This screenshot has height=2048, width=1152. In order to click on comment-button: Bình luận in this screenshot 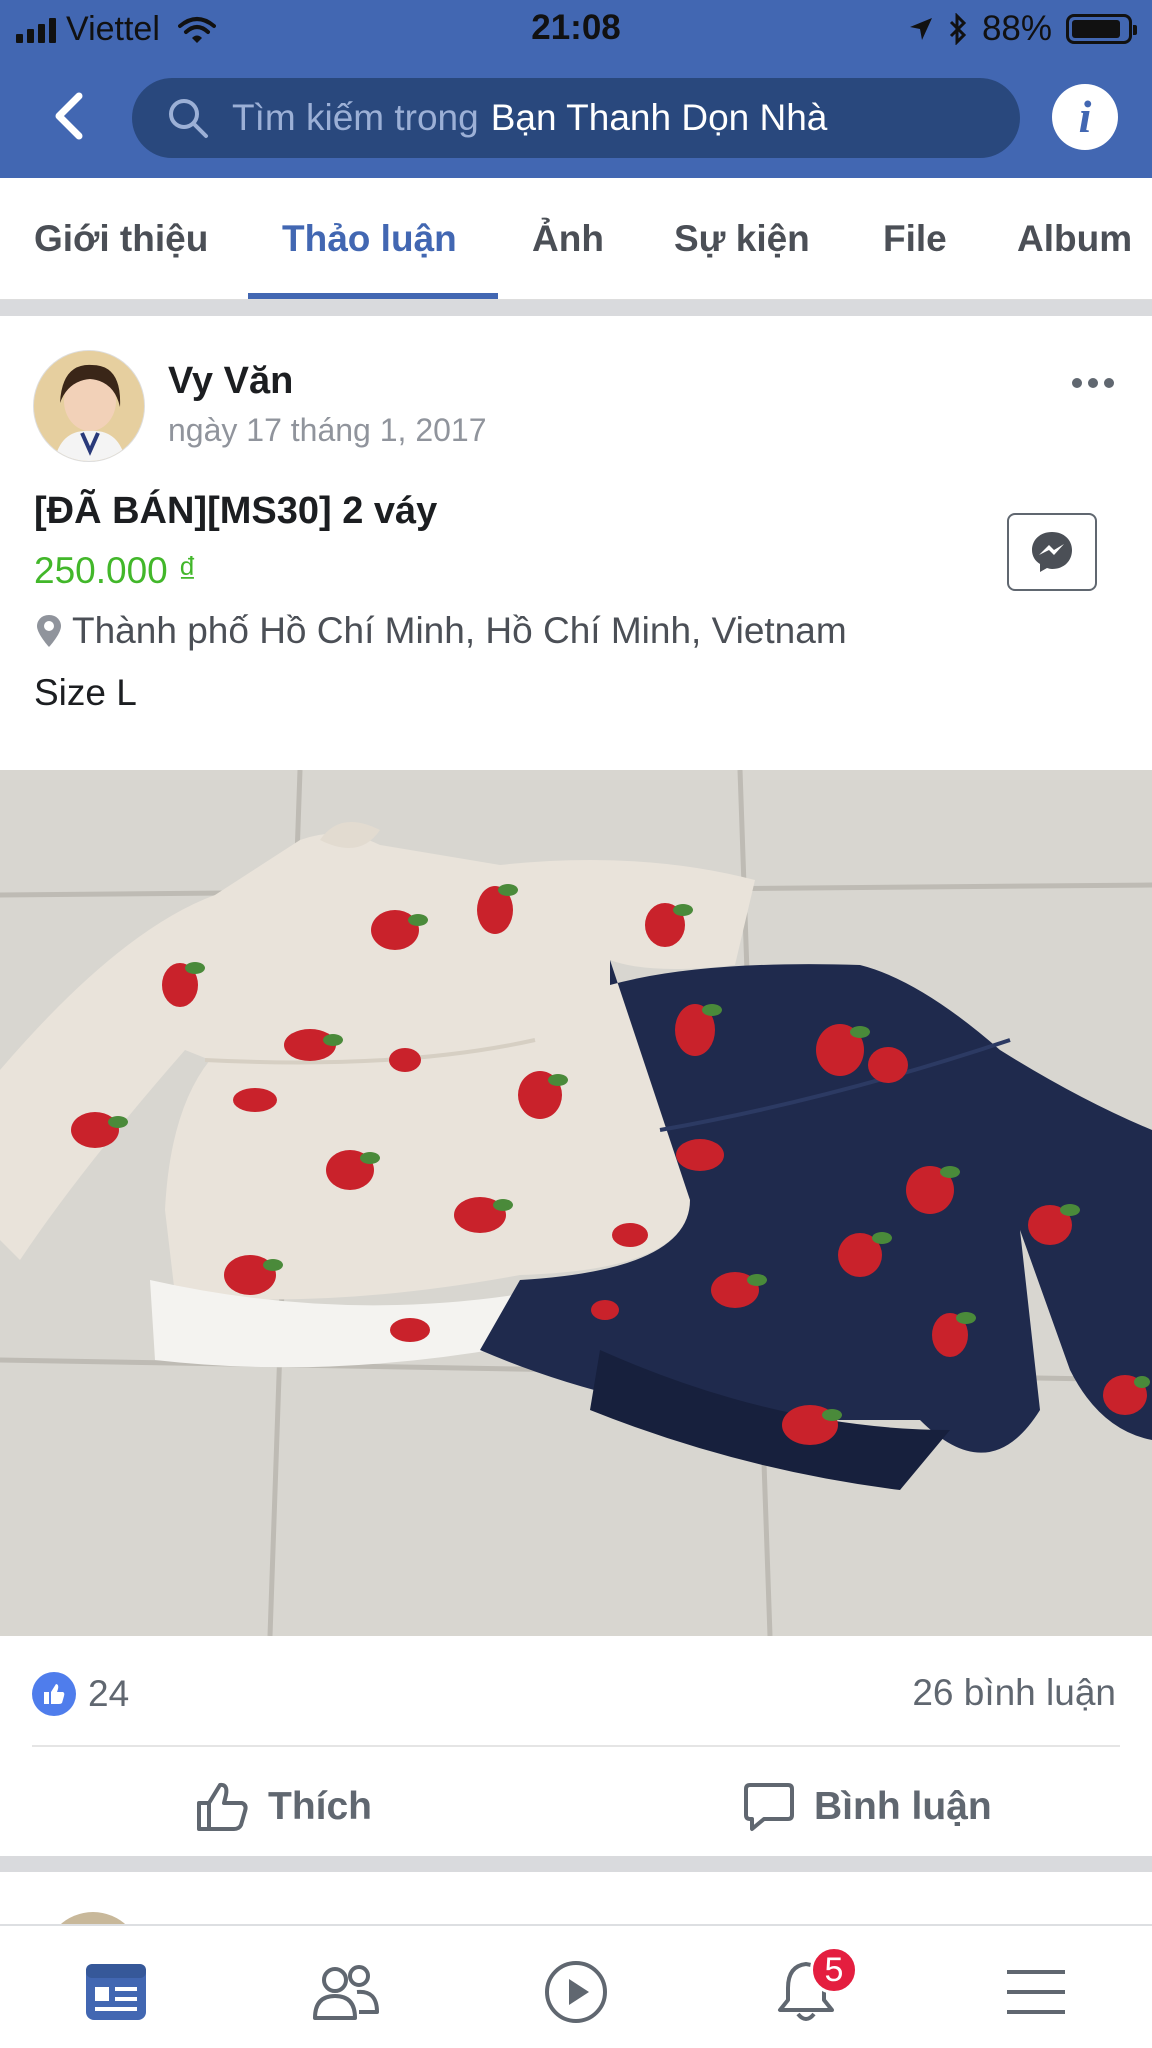, I will do `click(867, 1807)`.